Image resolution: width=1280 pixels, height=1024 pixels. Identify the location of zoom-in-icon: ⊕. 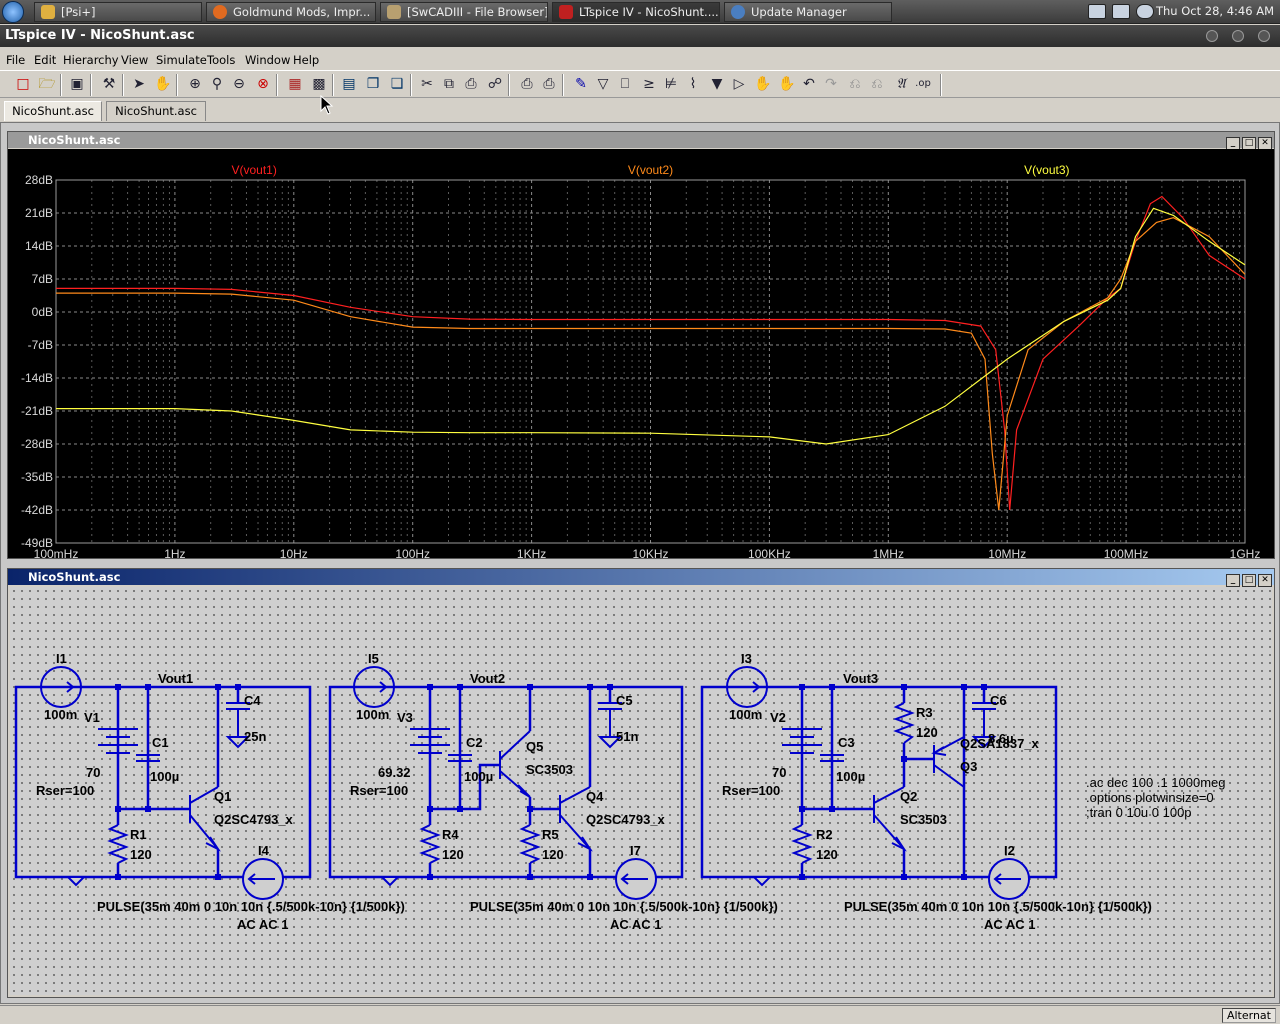
(195, 84).